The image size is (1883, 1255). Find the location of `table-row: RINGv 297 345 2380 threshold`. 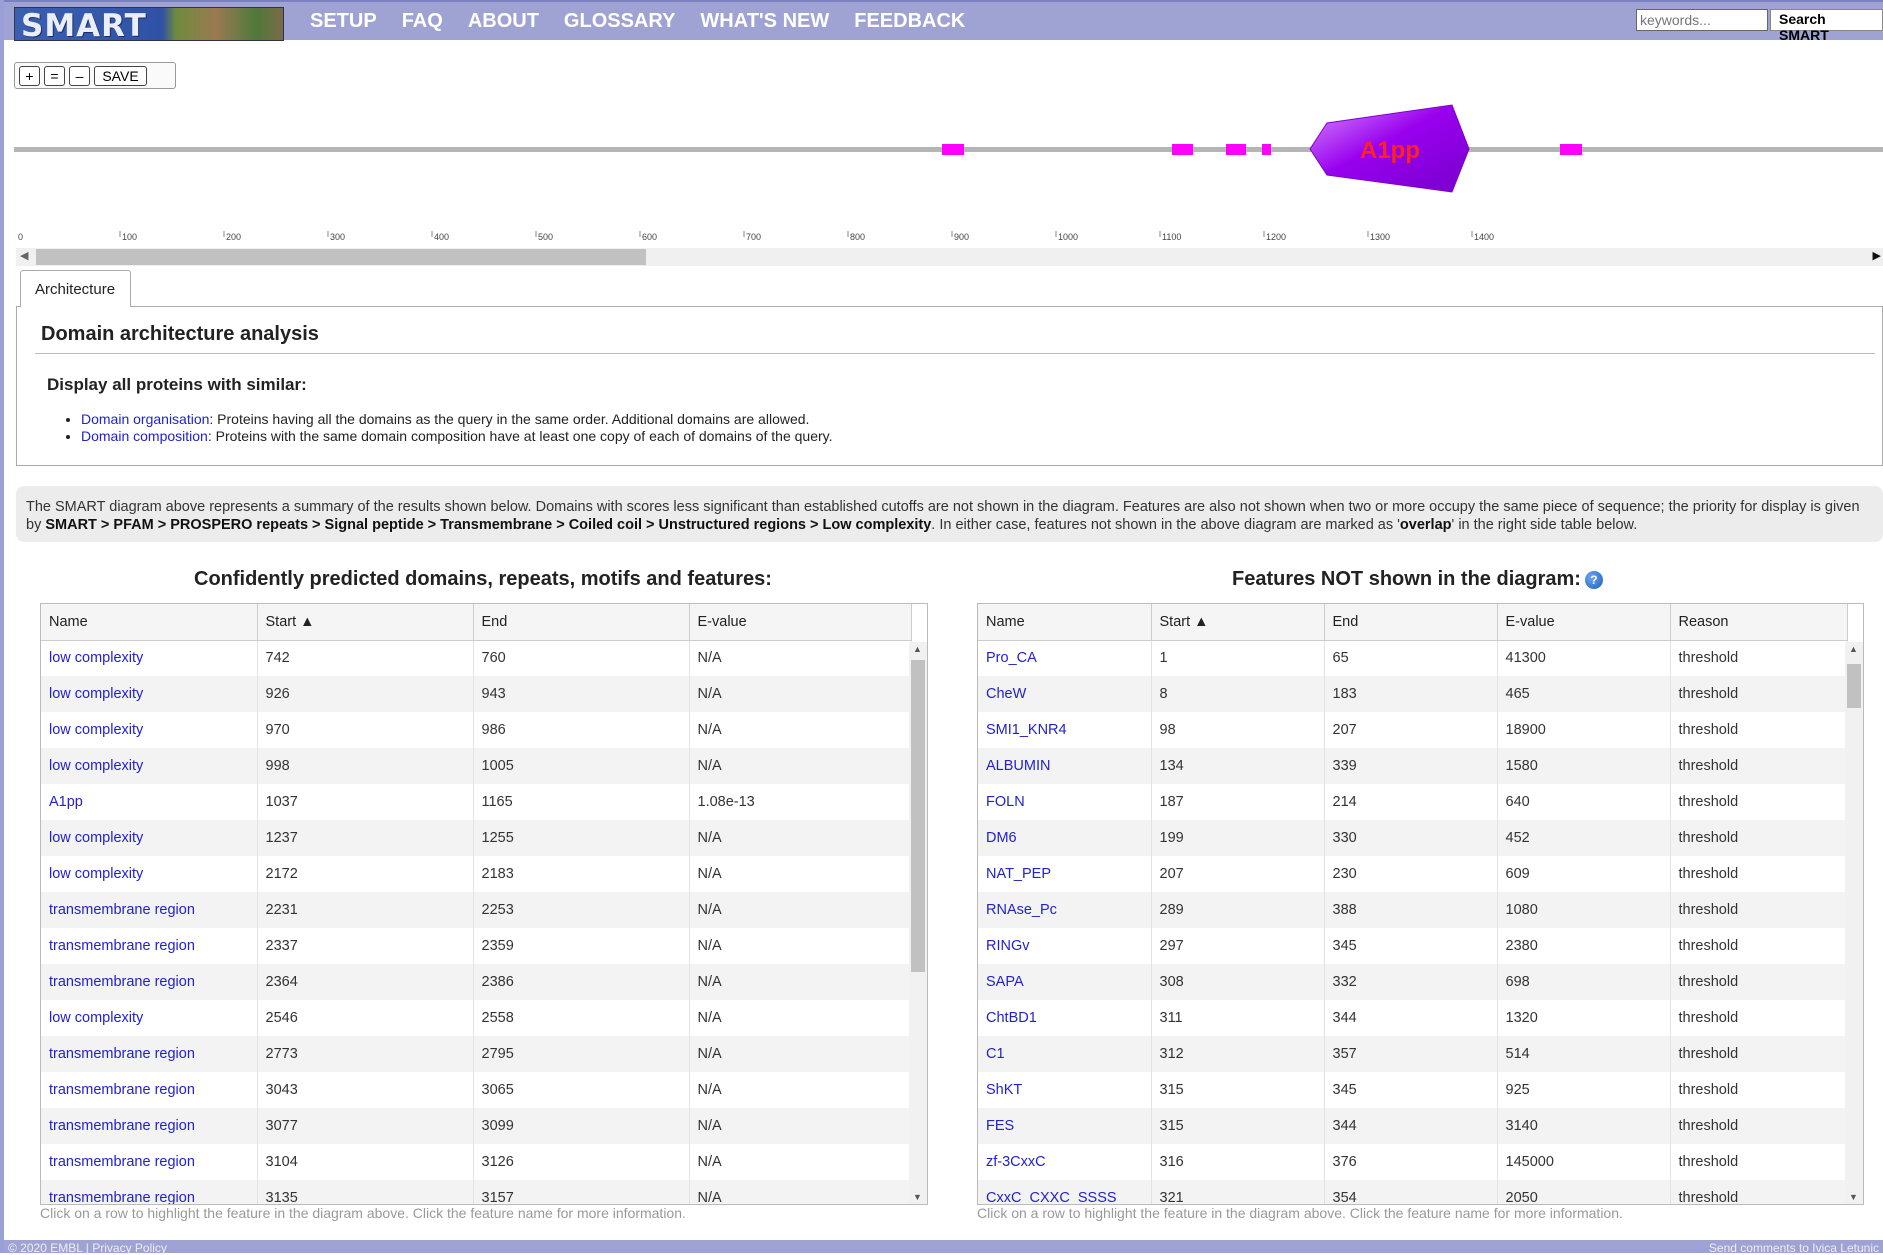

table-row: RINGv 297 345 2380 threshold is located at coordinates (1413, 946).